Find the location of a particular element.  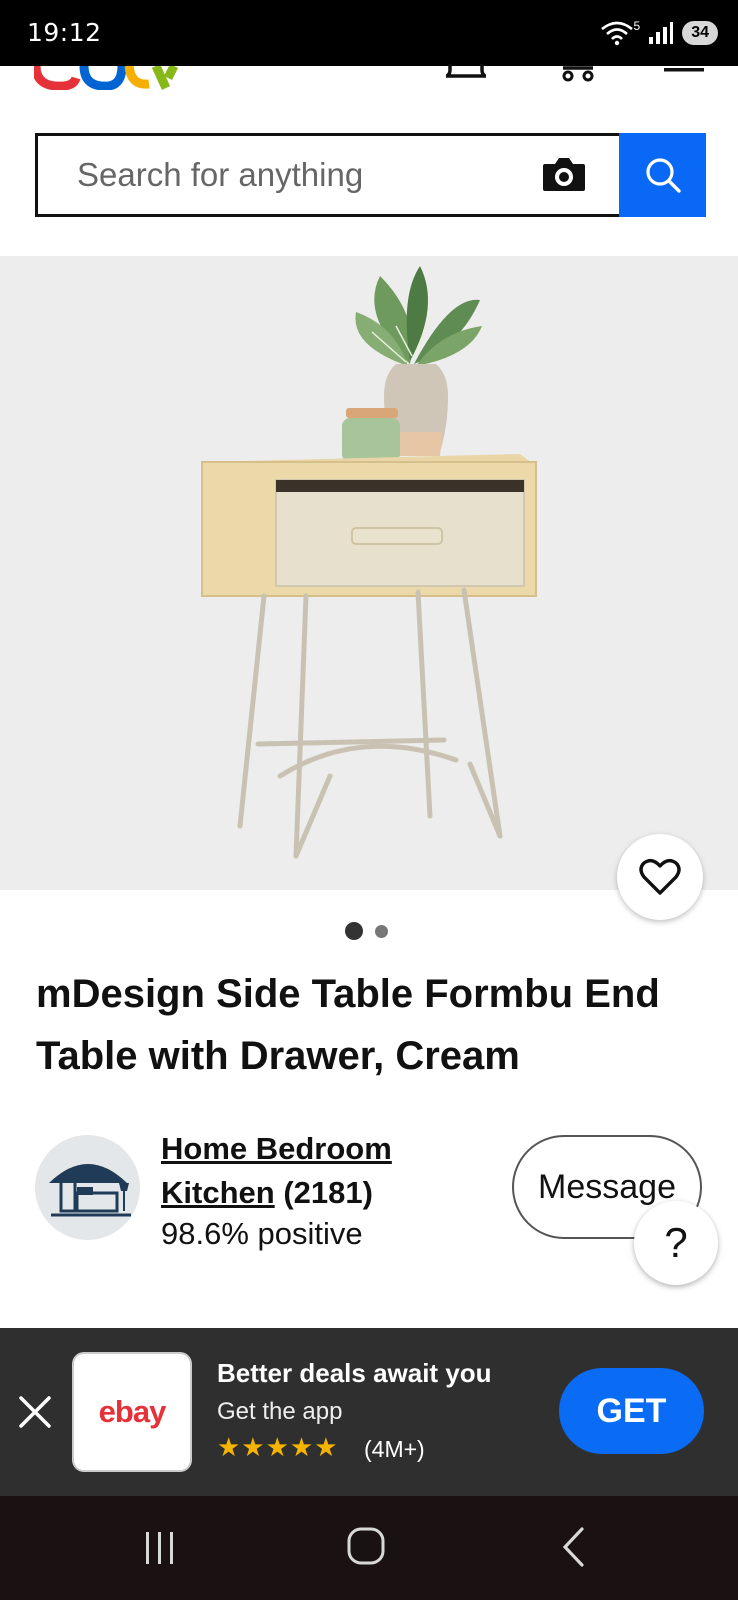

camera-icon is located at coordinates (564, 174).